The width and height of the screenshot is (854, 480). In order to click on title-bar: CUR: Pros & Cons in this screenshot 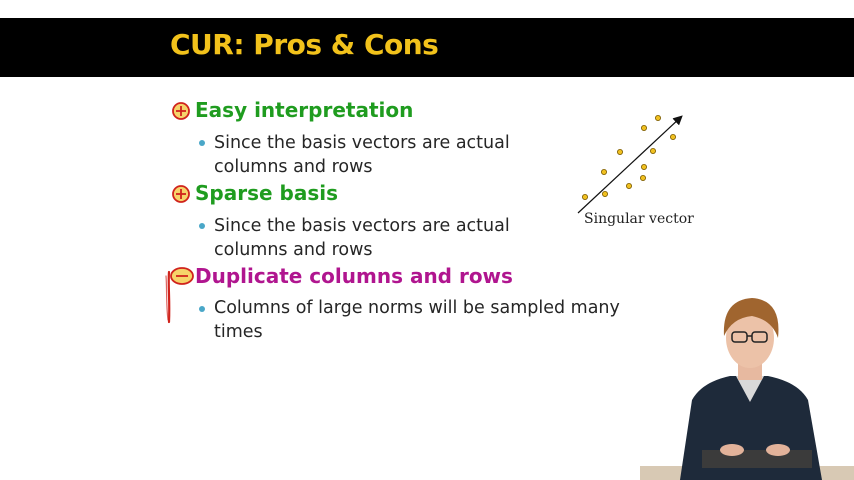, I will do `click(427, 47)`.